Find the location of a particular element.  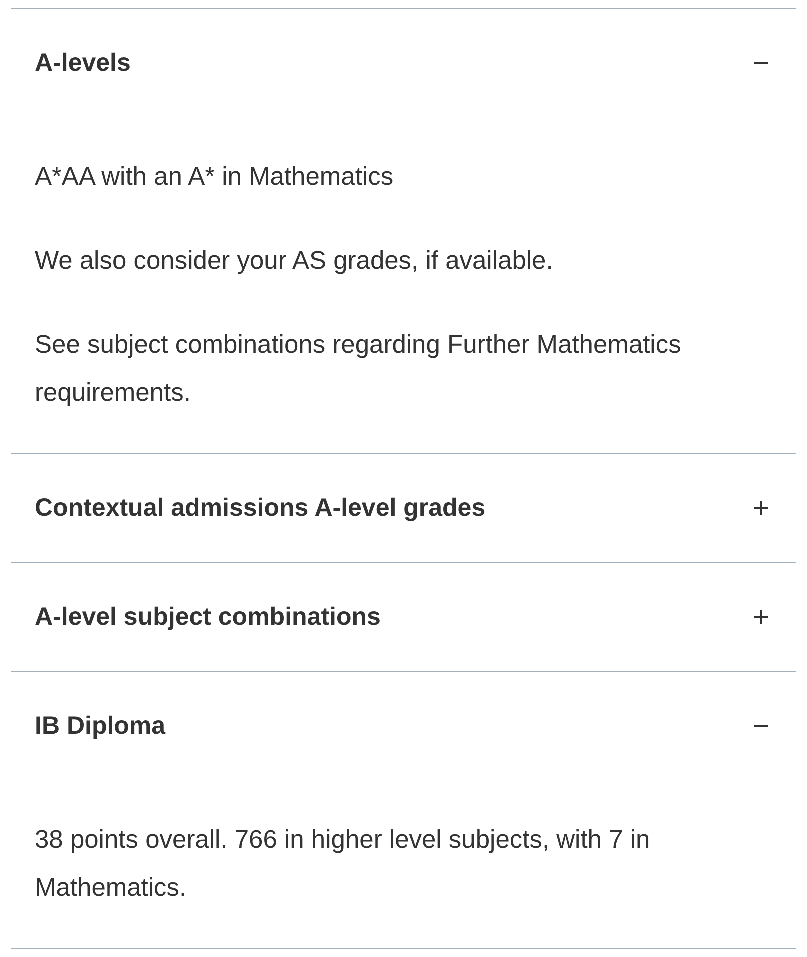

body-paragraph: See subject combinations regarding Further Mathematics requirements. is located at coordinates (358, 369).